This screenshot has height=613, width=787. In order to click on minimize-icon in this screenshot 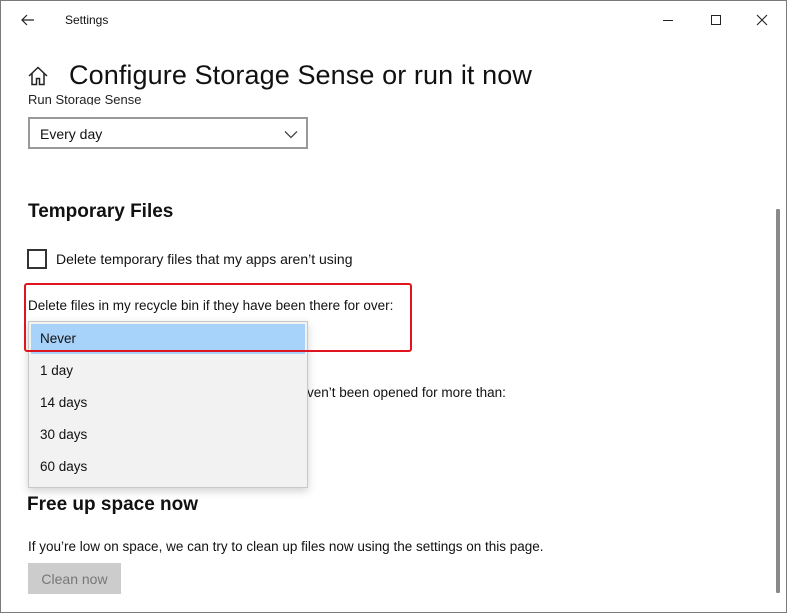, I will do `click(668, 20)`.